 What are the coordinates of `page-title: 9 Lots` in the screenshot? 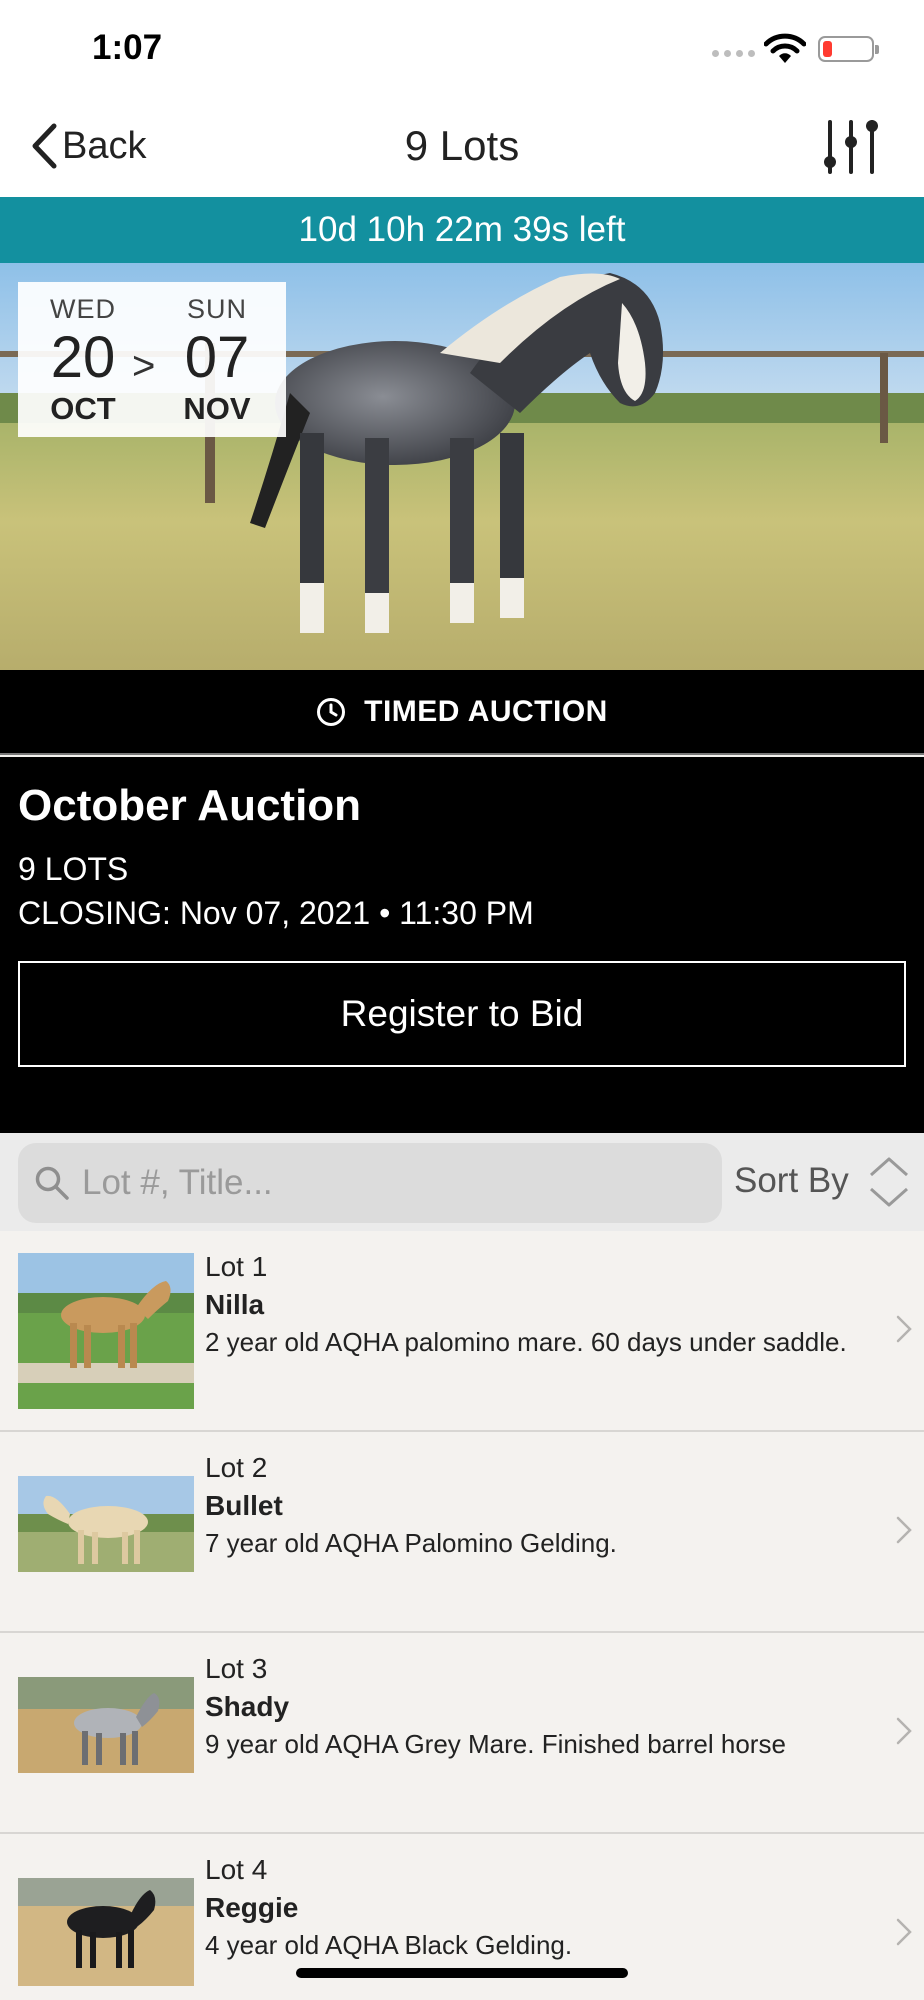 It's located at (462, 145).